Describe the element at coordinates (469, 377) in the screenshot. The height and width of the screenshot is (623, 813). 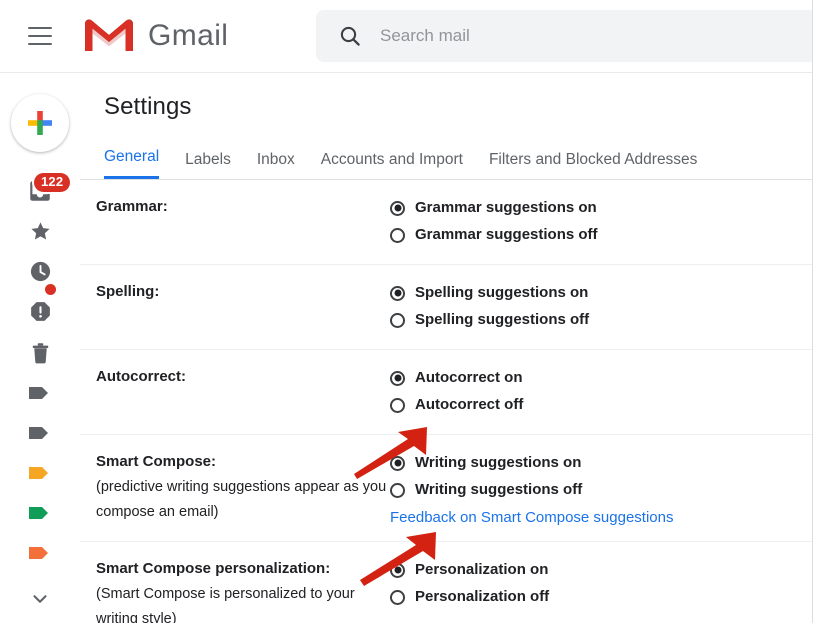
I see `option-label: Autocorrect on` at that location.